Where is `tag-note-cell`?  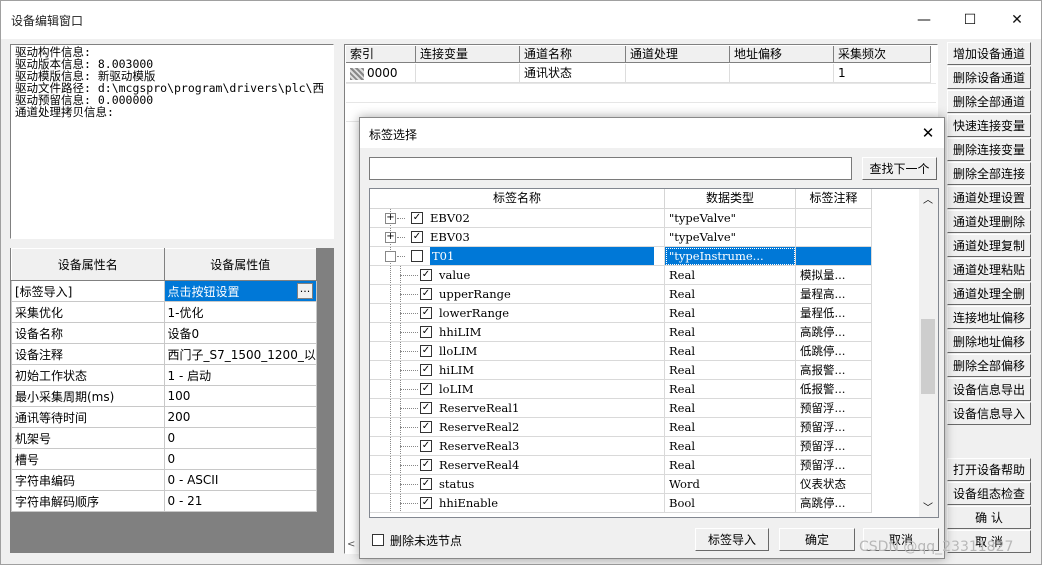
tag-note-cell is located at coordinates (834, 256).